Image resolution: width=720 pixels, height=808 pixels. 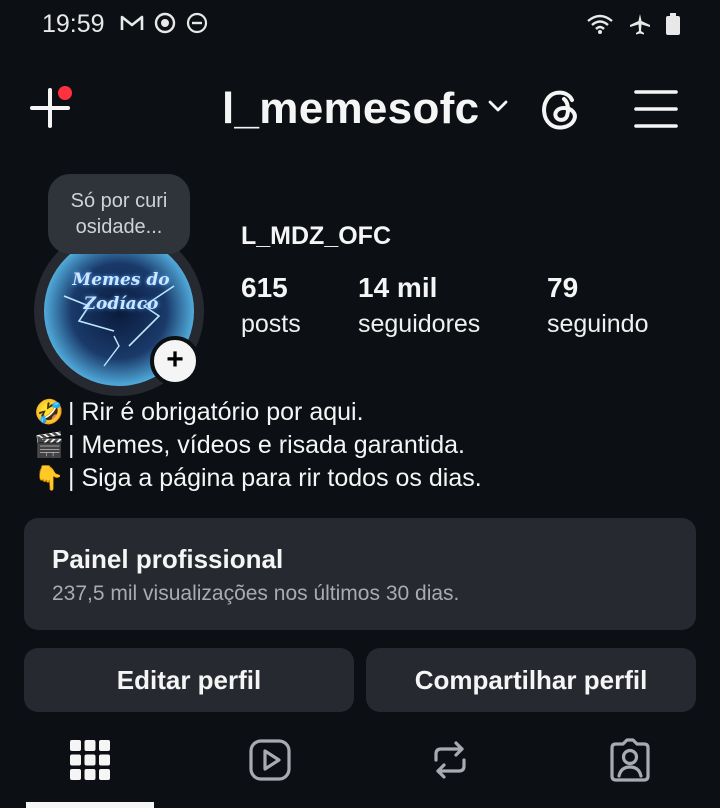 I want to click on stat-value: 14 mil, so click(x=398, y=287).